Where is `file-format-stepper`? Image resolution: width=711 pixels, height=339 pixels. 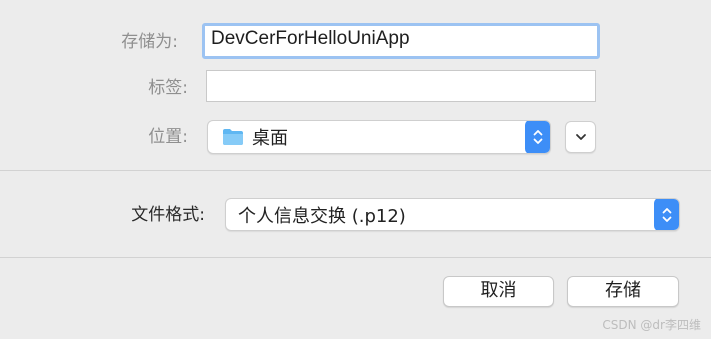
file-format-stepper is located at coordinates (666, 214).